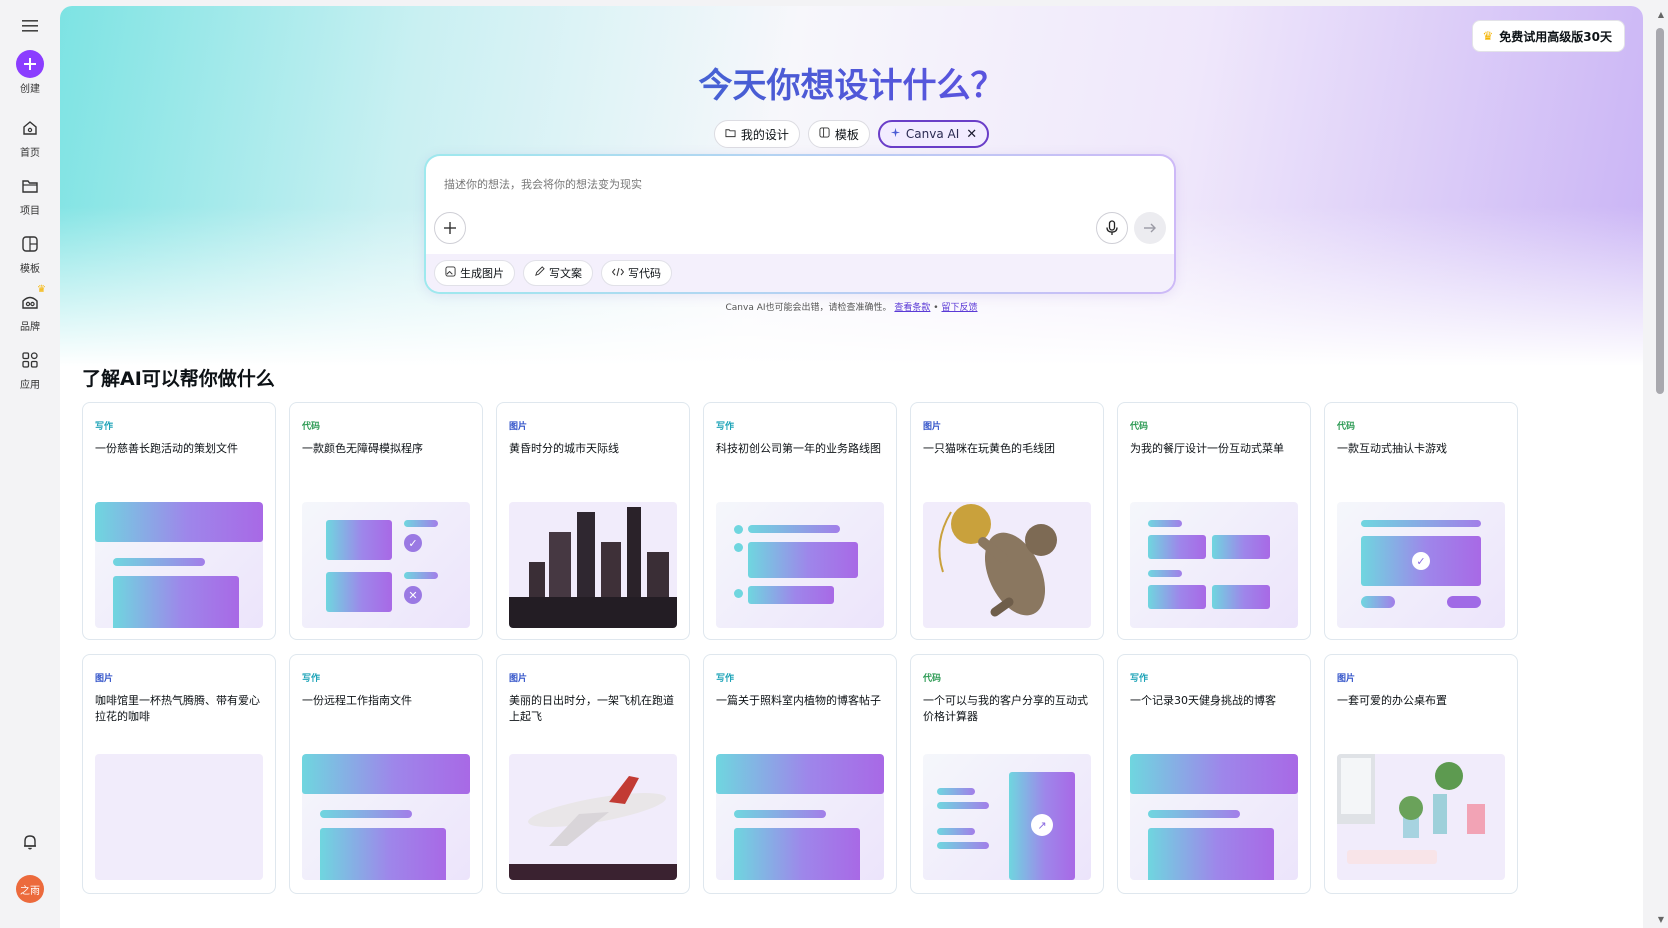  Describe the element at coordinates (1392, 700) in the screenshot. I see `card-description: 一套可爱的办公桌布置` at that location.